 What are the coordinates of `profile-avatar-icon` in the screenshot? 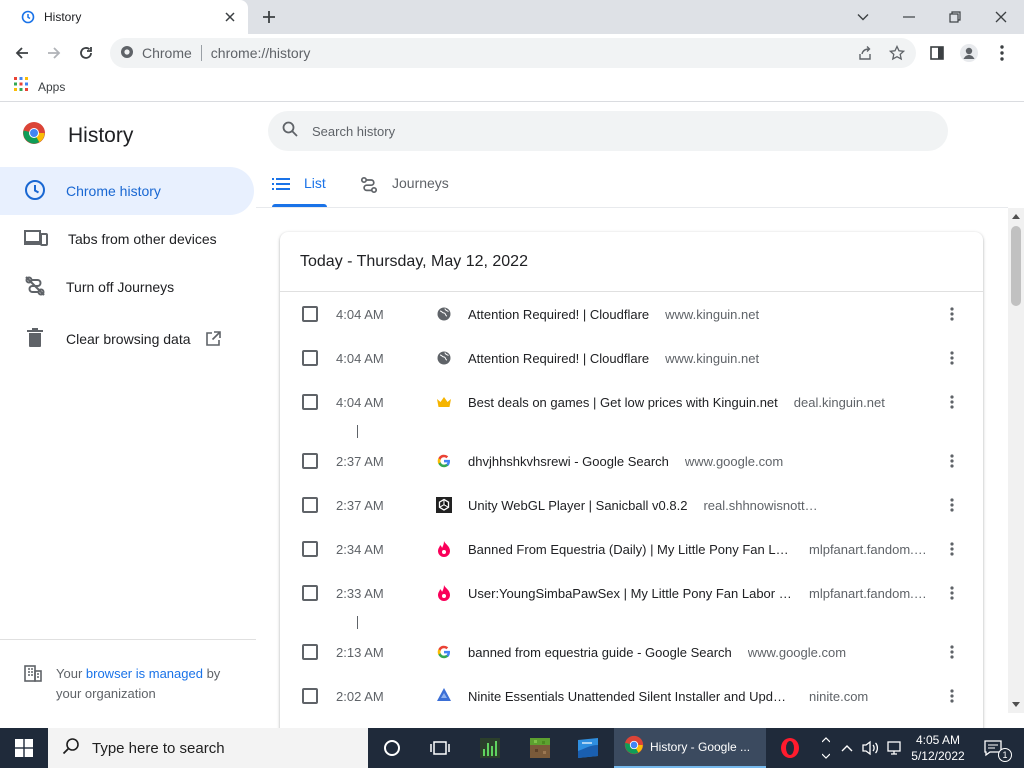 It's located at (969, 53).